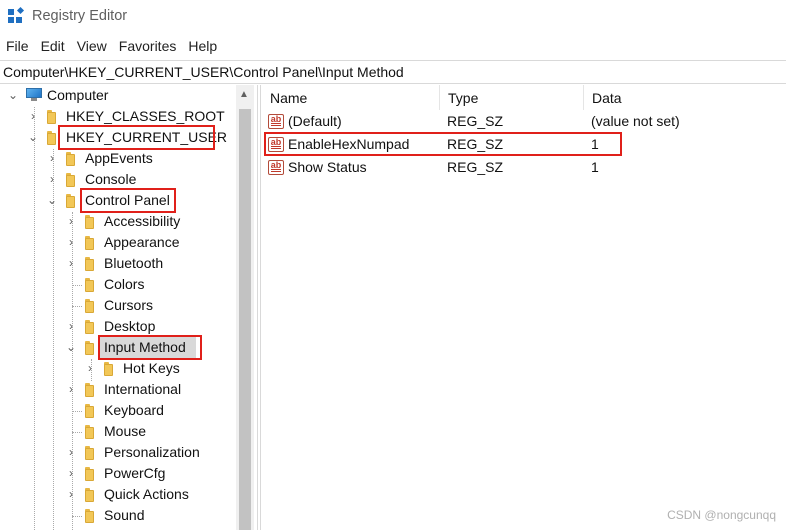  Describe the element at coordinates (111, 179) in the screenshot. I see `tree-item-label: Console` at that location.